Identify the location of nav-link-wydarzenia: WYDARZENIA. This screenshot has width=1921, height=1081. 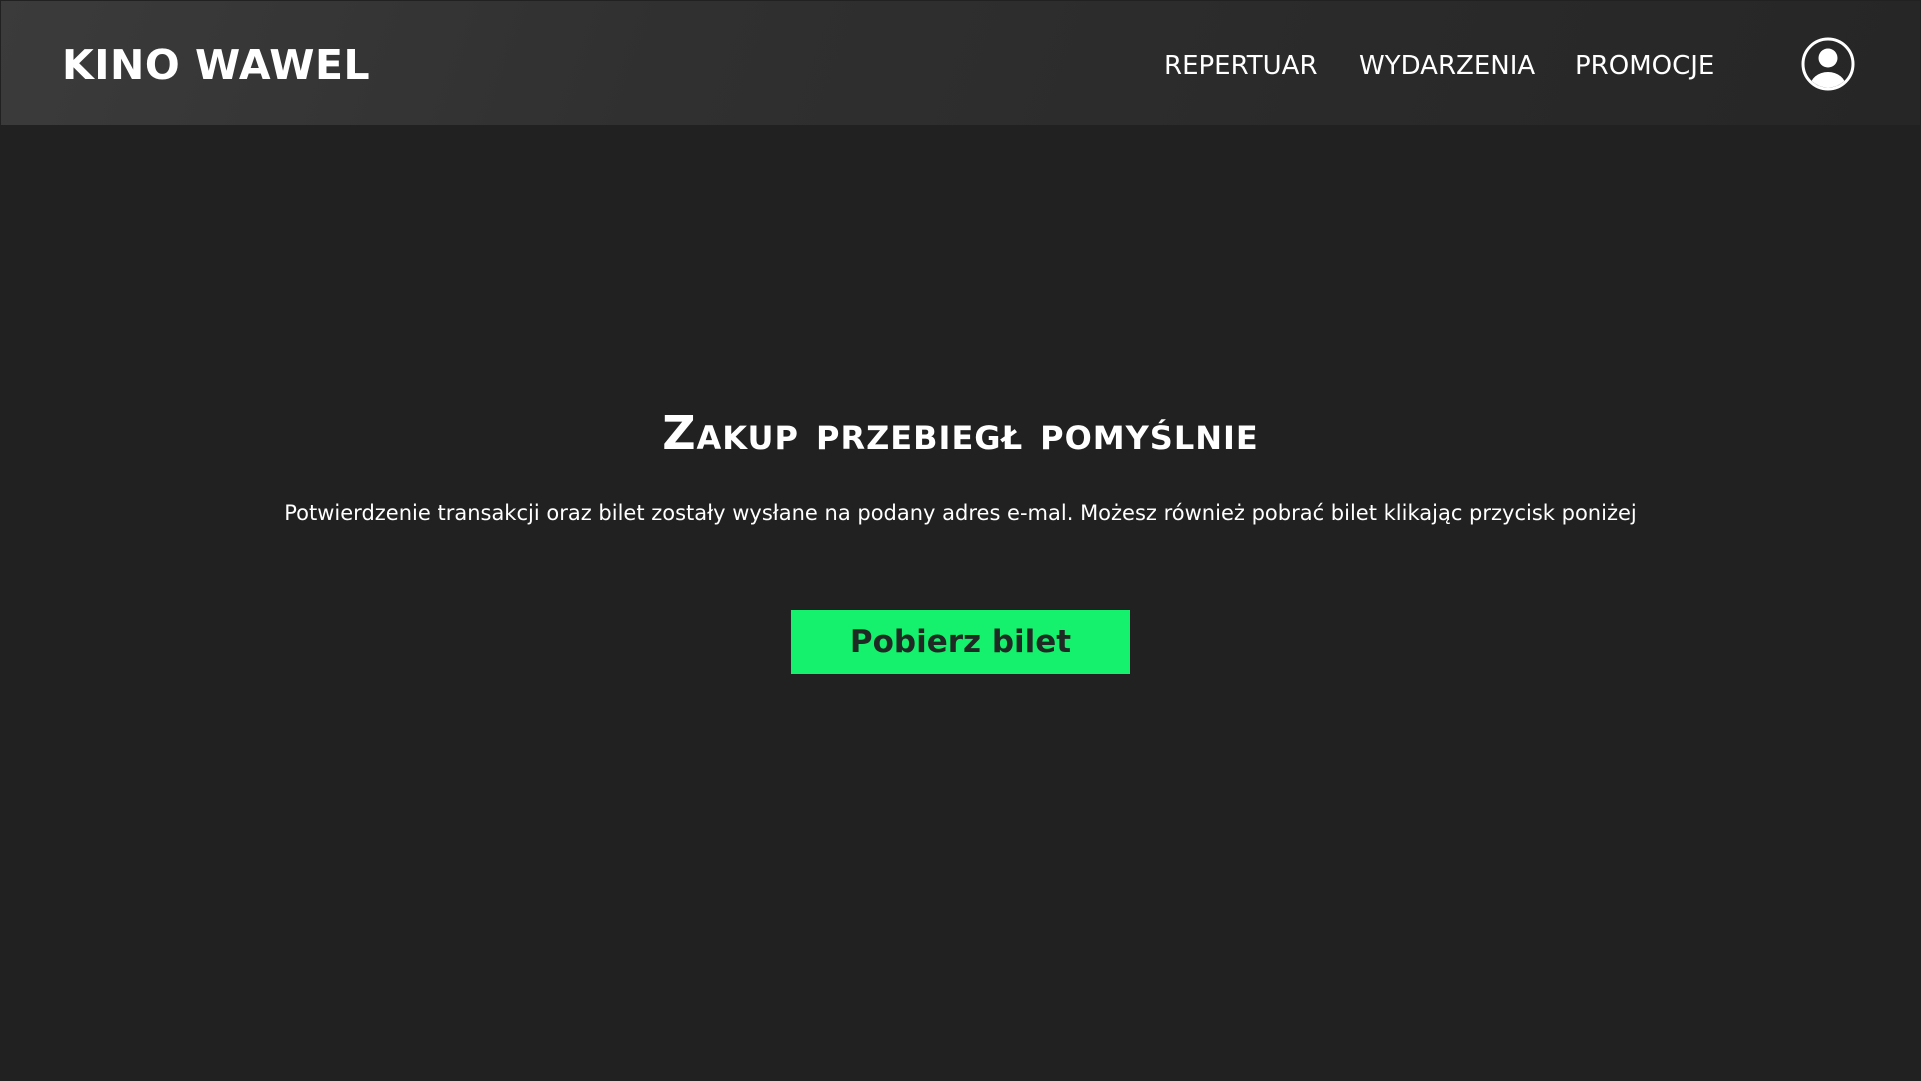
(1447, 66).